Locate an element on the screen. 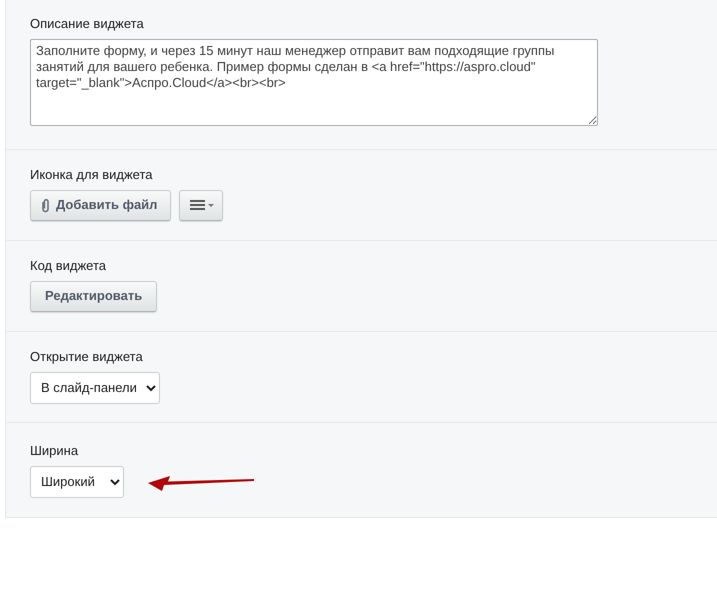 The image size is (717, 595). field-label: Иконка для виджета is located at coordinates (91, 175).